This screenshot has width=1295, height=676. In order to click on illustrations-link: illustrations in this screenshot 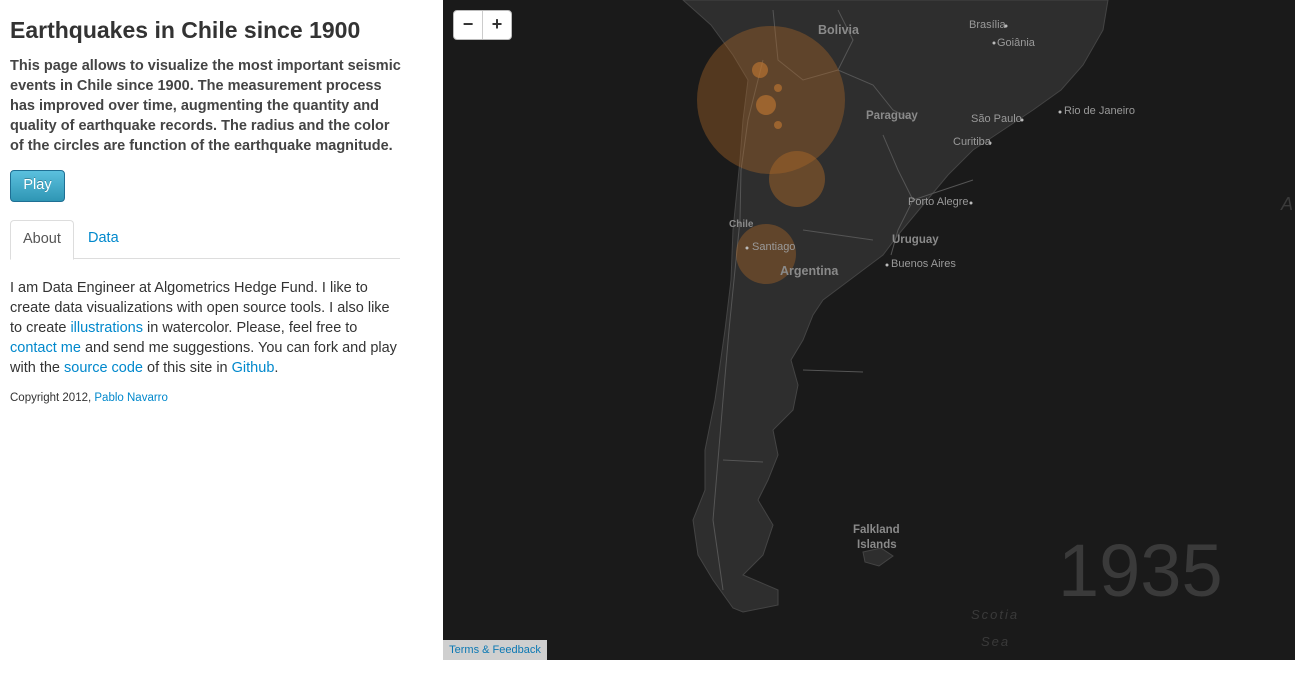, I will do `click(106, 328)`.